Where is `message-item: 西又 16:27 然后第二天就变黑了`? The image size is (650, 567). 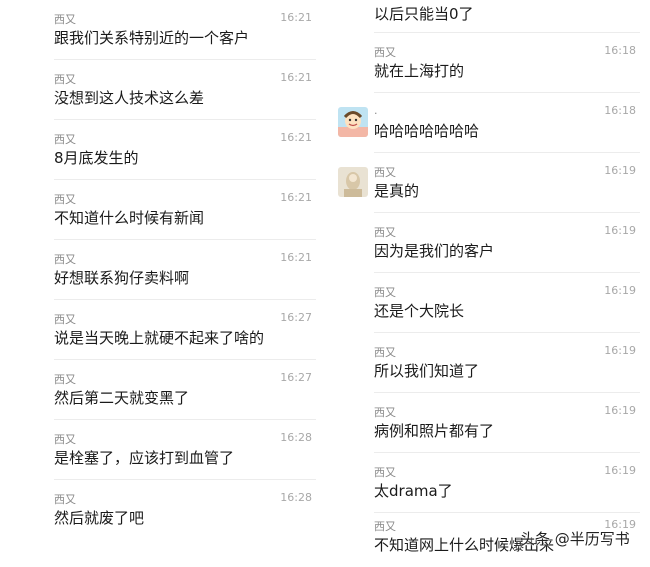 message-item: 西又 16:27 然后第二天就变黑了 is located at coordinates (165, 390).